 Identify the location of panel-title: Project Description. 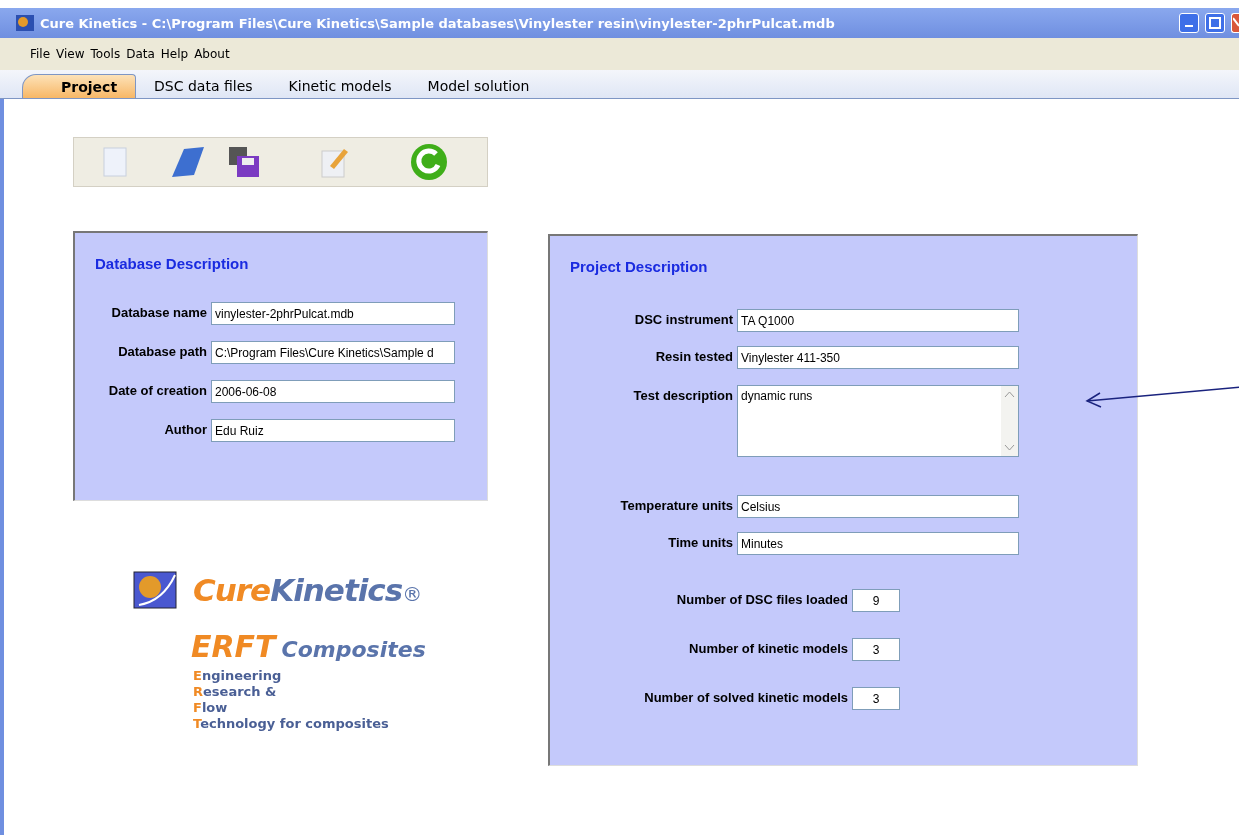
(639, 266).